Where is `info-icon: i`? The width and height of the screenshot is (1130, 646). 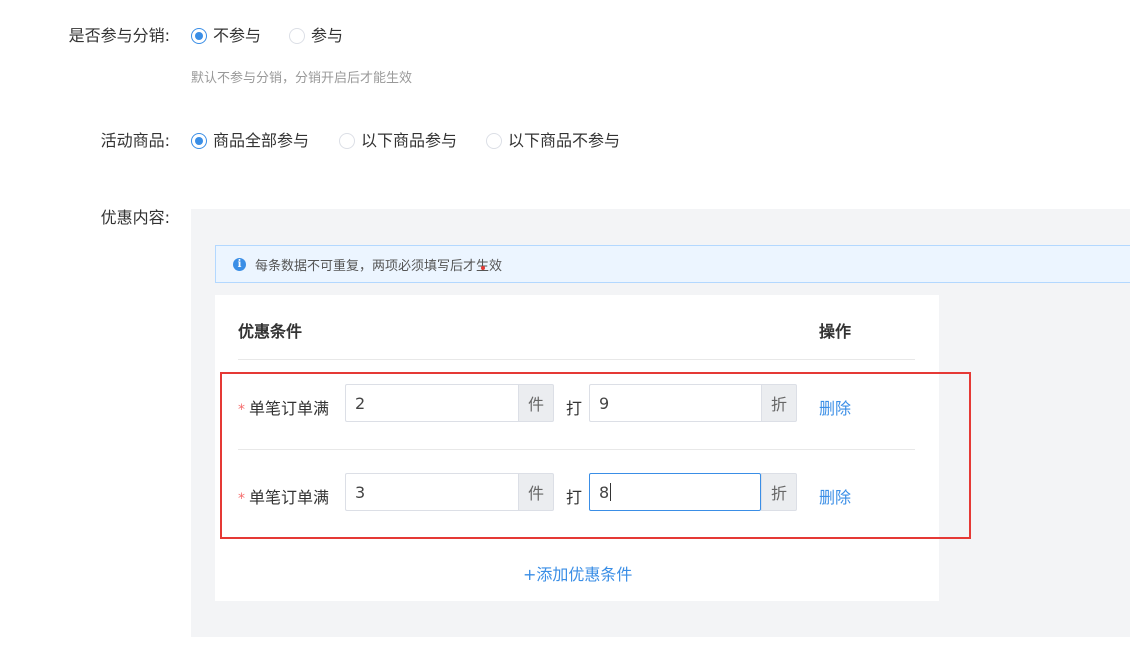
info-icon: i is located at coordinates (239, 264).